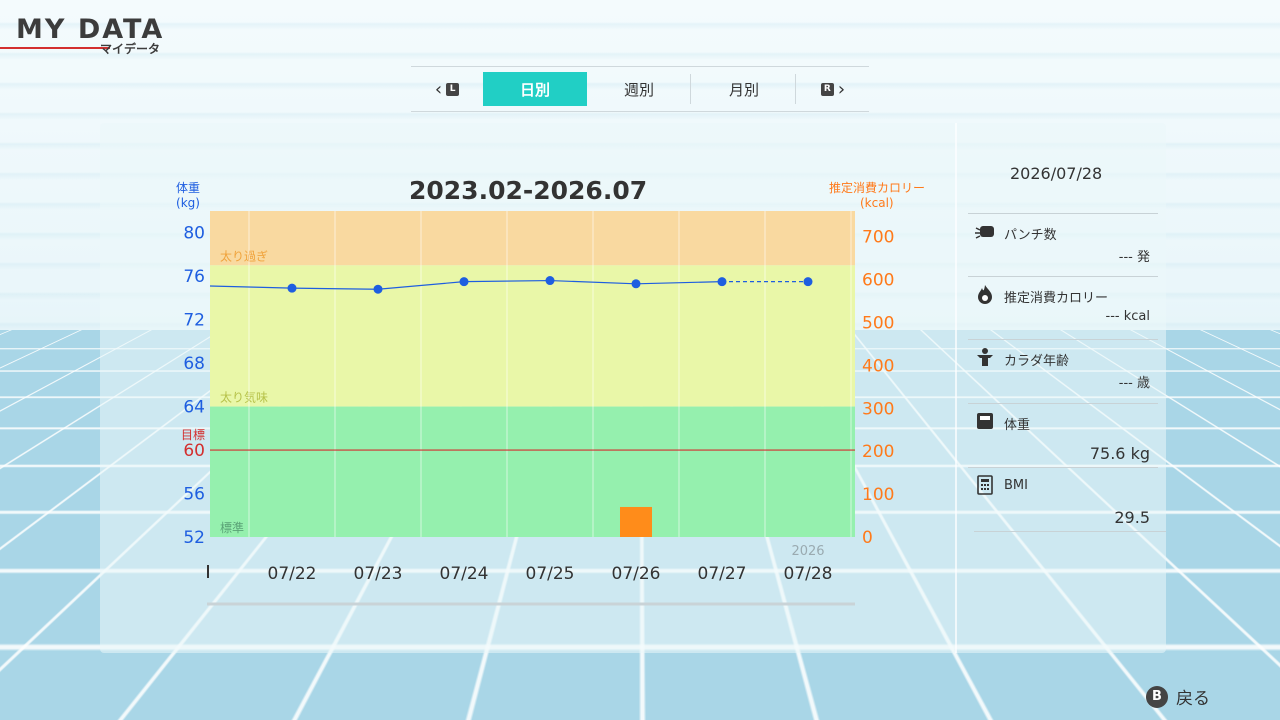 The width and height of the screenshot is (1280, 720). Describe the element at coordinates (985, 421) in the screenshot. I see `scale-icon` at that location.